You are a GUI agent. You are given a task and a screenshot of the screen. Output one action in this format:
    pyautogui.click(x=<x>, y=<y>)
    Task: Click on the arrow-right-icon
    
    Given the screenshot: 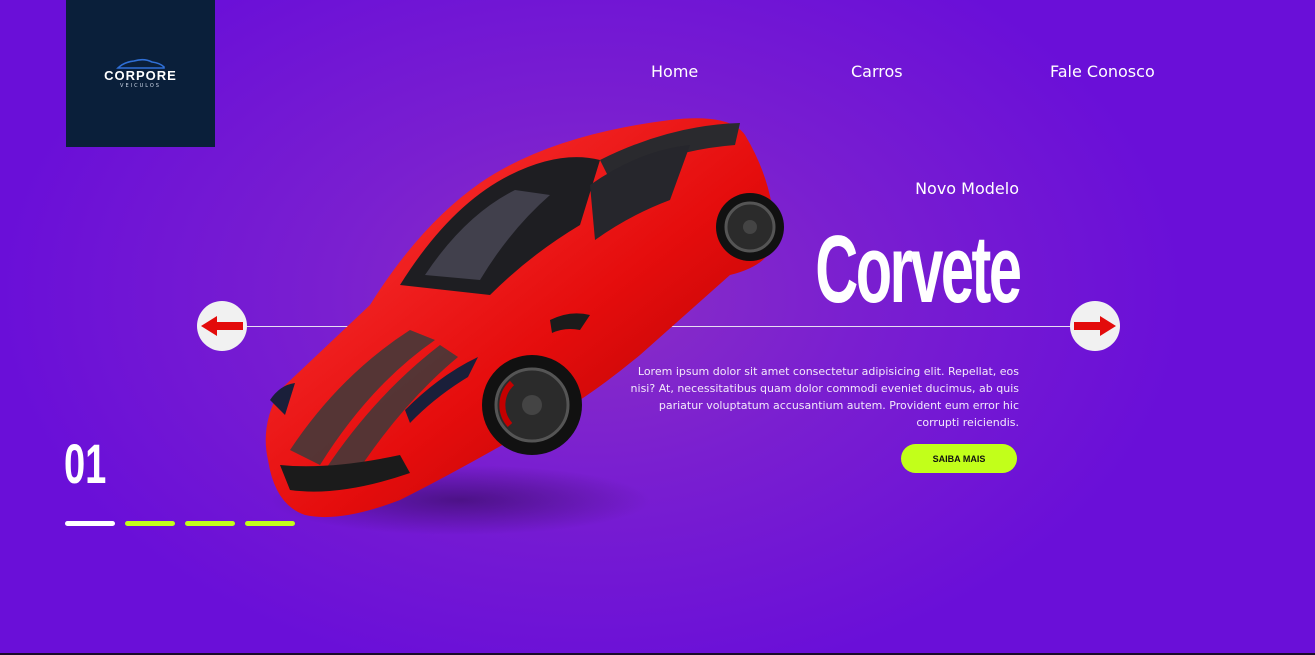 What is the action you would take?
    pyautogui.click(x=1095, y=326)
    